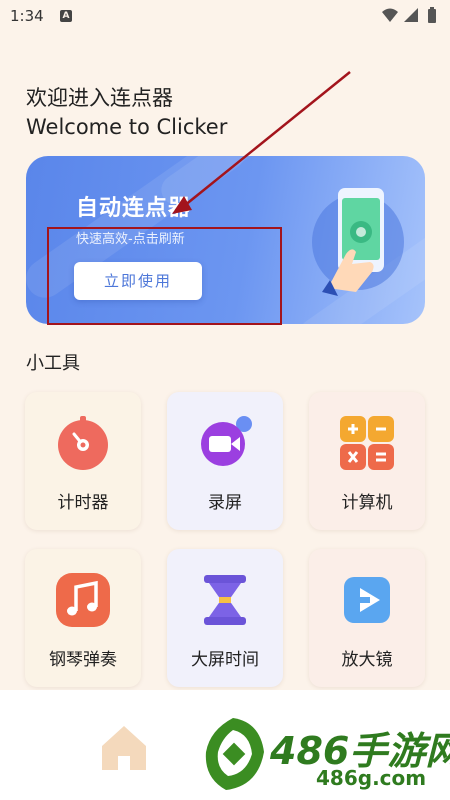 This screenshot has width=450, height=800. What do you see at coordinates (83, 503) in the screenshot?
I see `tool-label: 计时器` at bounding box center [83, 503].